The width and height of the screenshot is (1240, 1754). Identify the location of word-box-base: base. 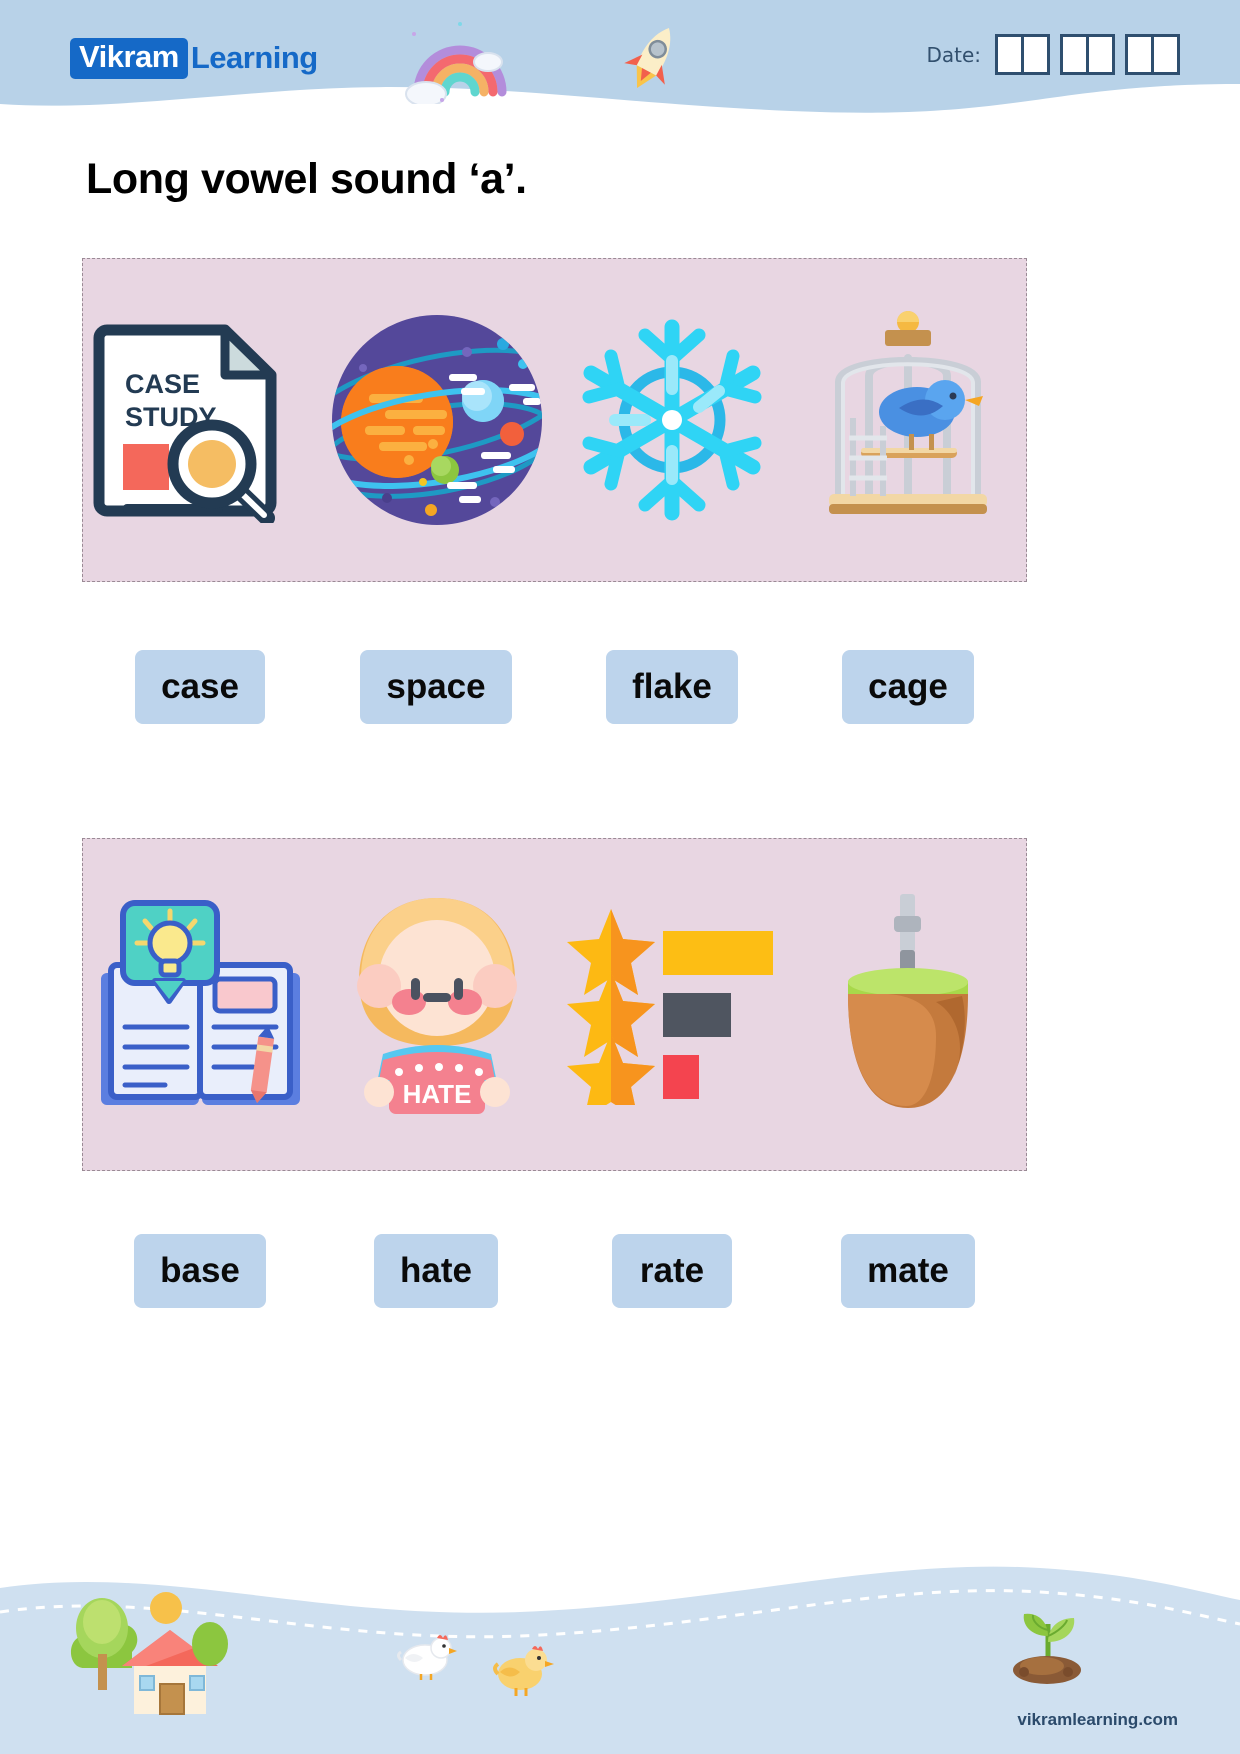
(200, 1271).